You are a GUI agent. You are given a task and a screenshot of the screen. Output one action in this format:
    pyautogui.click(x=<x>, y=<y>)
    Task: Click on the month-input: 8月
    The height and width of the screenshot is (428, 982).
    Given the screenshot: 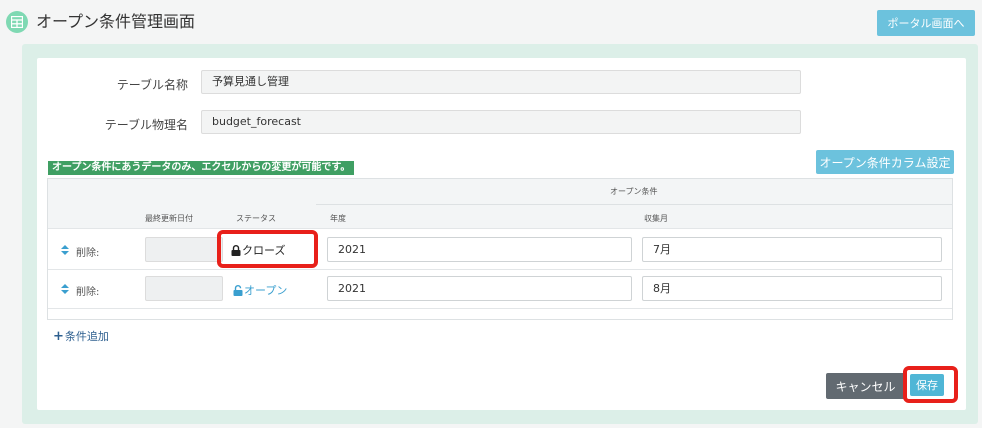 What is the action you would take?
    pyautogui.click(x=792, y=288)
    